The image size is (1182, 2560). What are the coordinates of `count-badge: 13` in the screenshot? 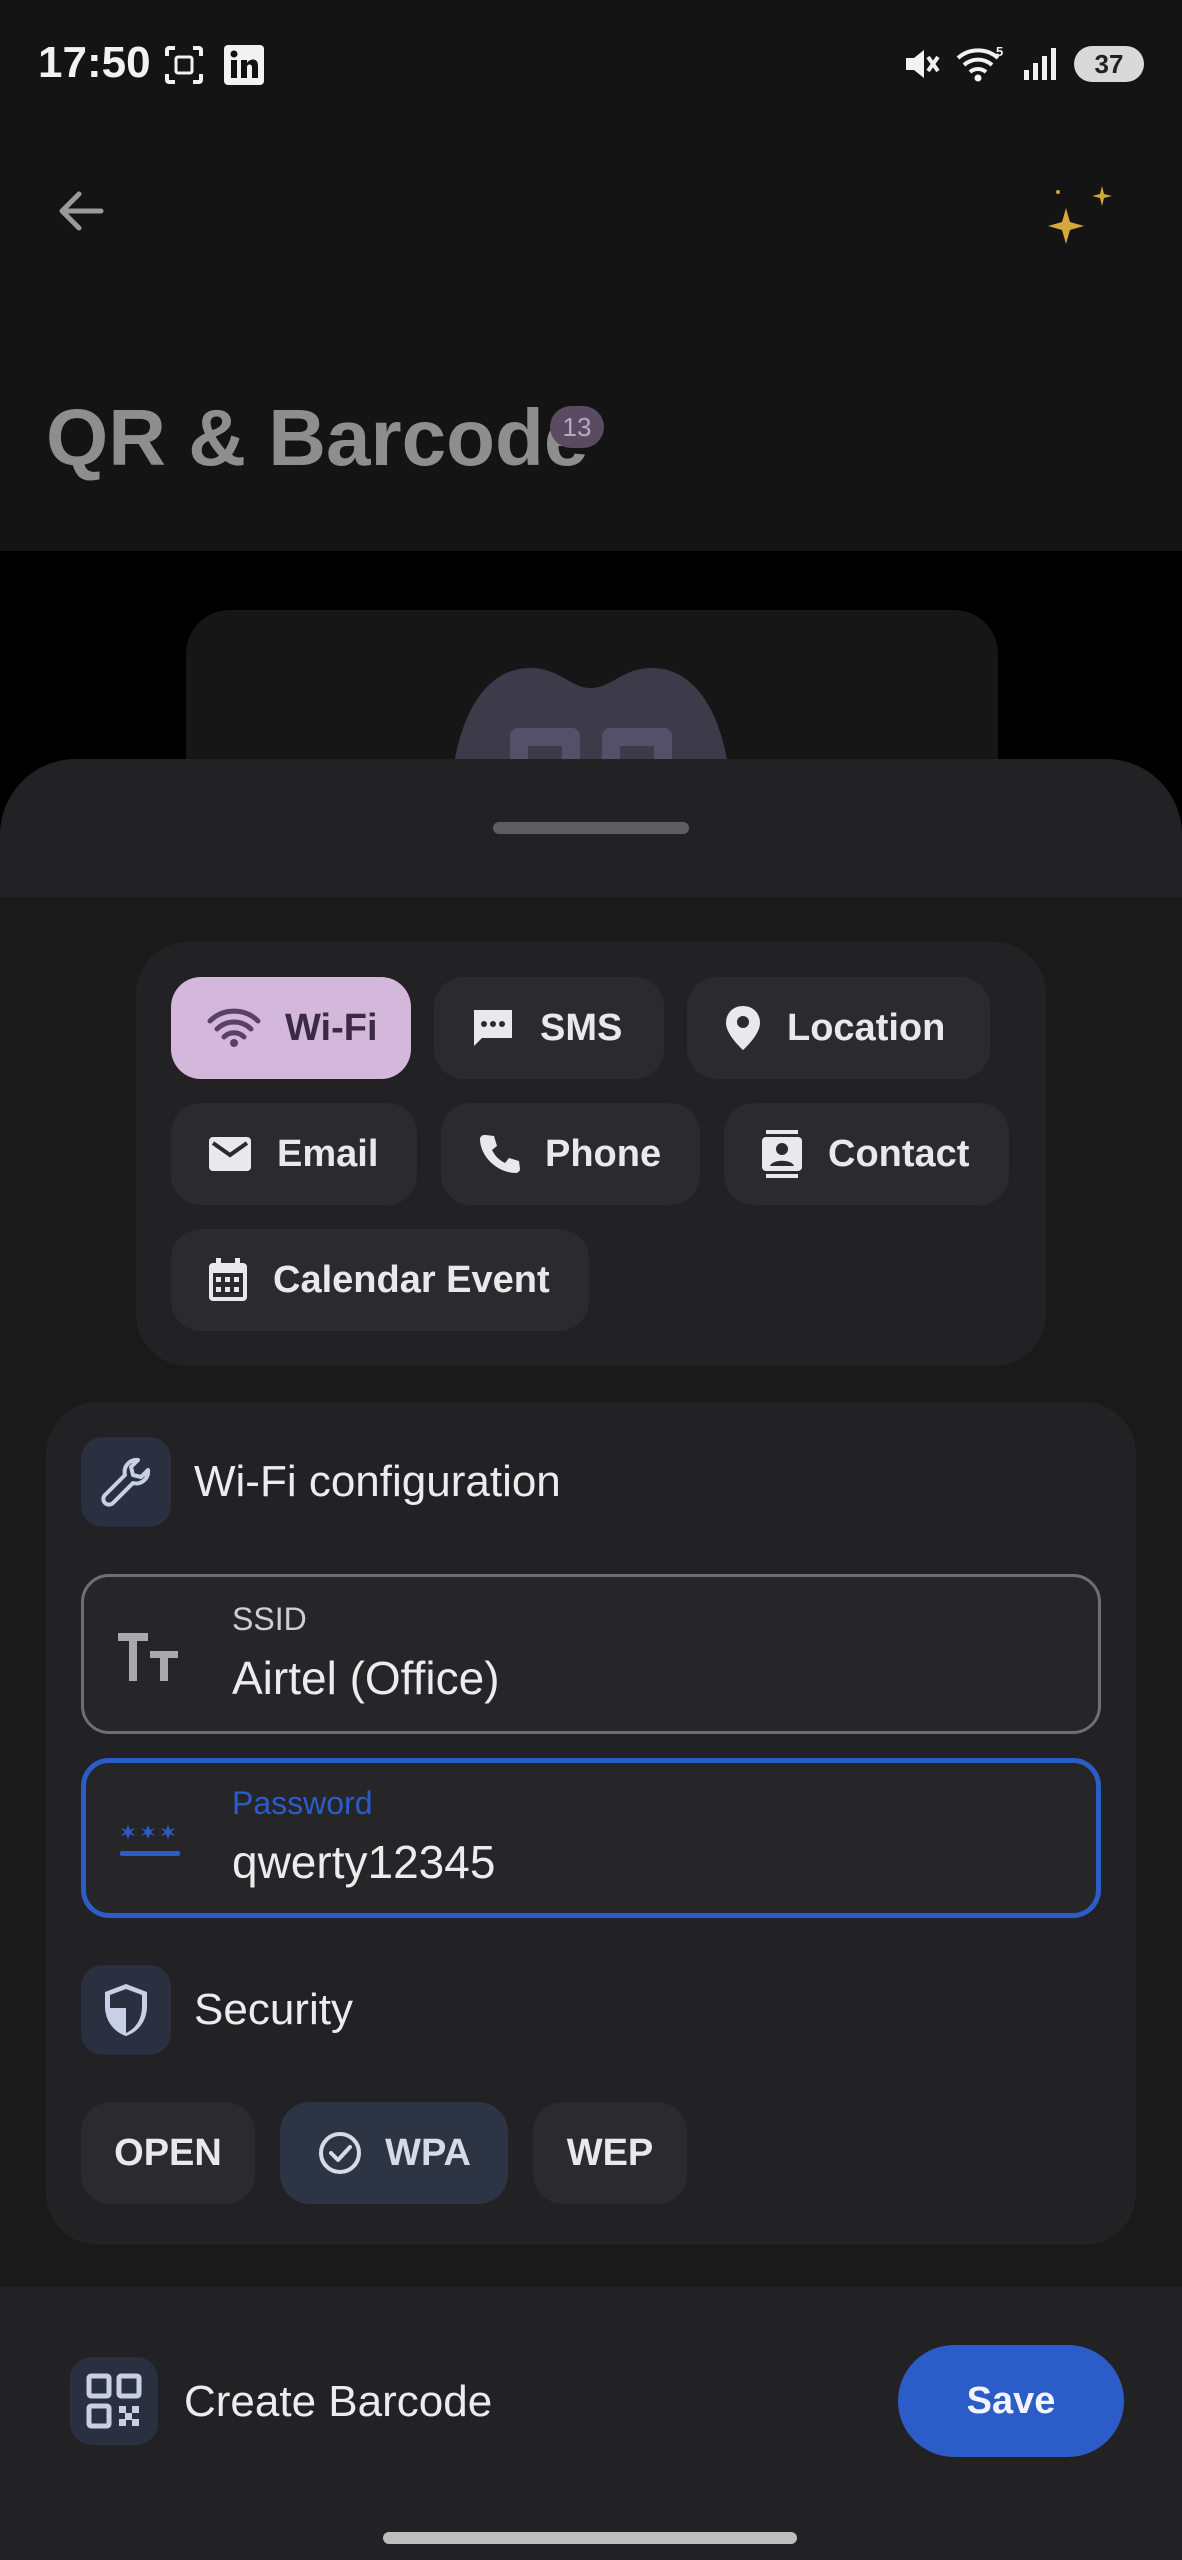 It's located at (577, 427).